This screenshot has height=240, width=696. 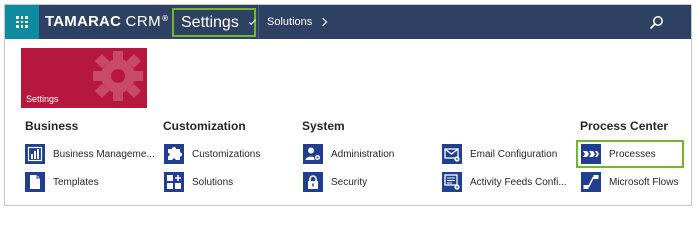 I want to click on top-navigation-bar: TAMARAC CRM® Settings Solutions, so click(x=348, y=22).